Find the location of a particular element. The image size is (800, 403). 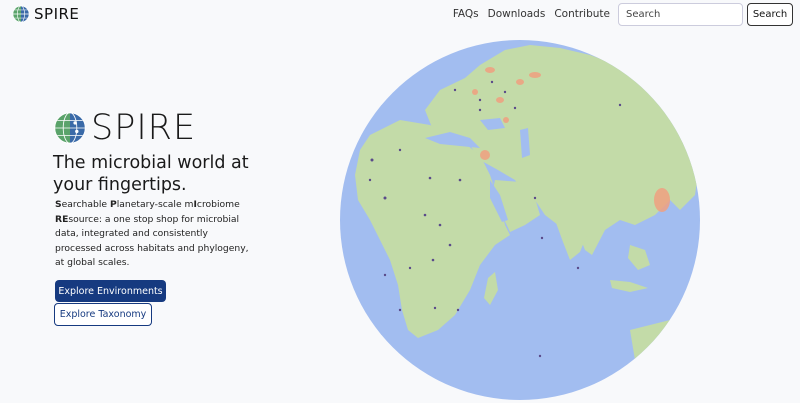

hero-logo: SPIRE is located at coordinates (124, 128).